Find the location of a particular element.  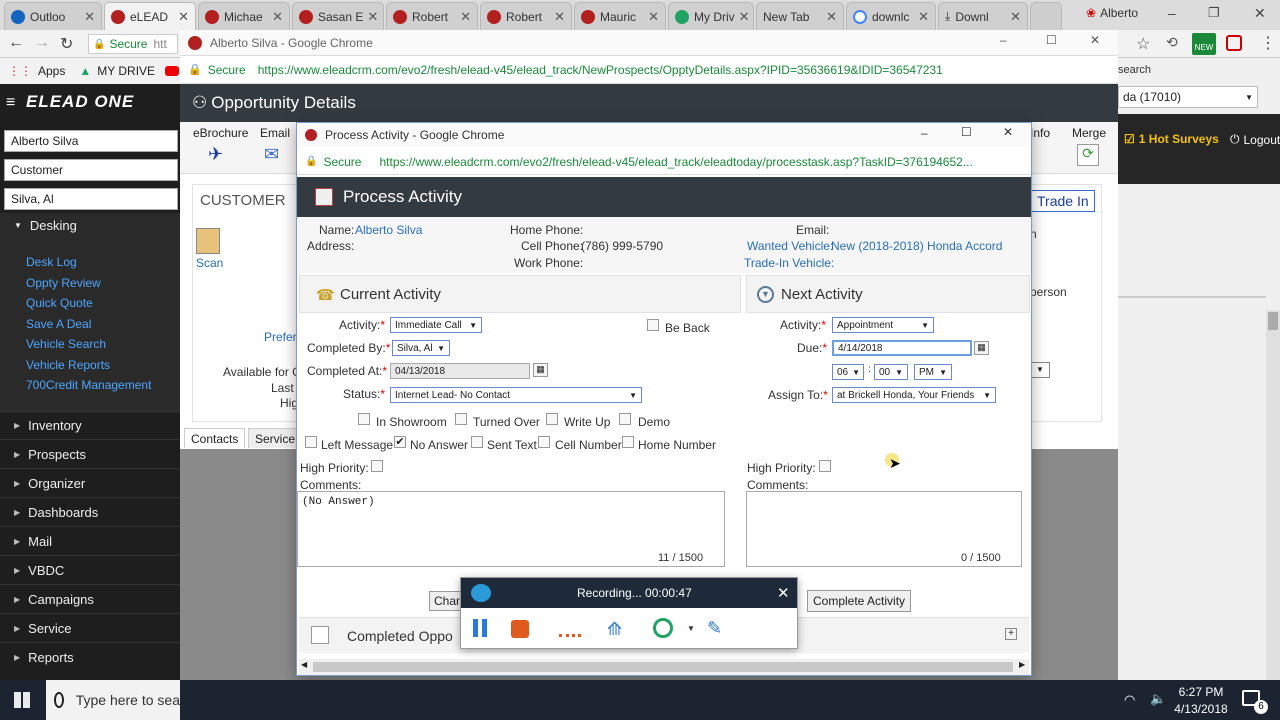

sidebar-item-dashboards: ▶ Dashboards is located at coordinates (90, 511).